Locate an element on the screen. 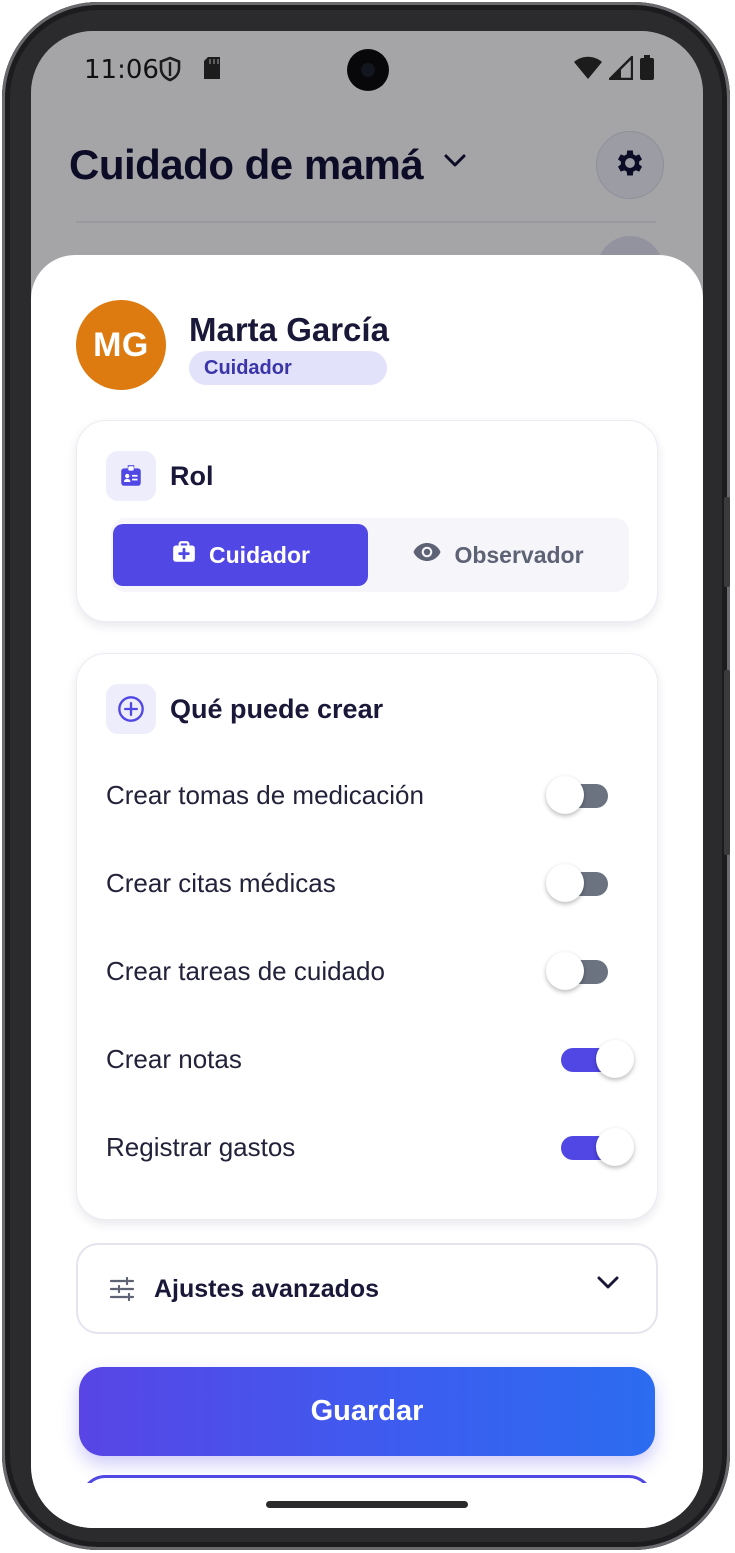  permission-toggle-appointments is located at coordinates (586, 884).